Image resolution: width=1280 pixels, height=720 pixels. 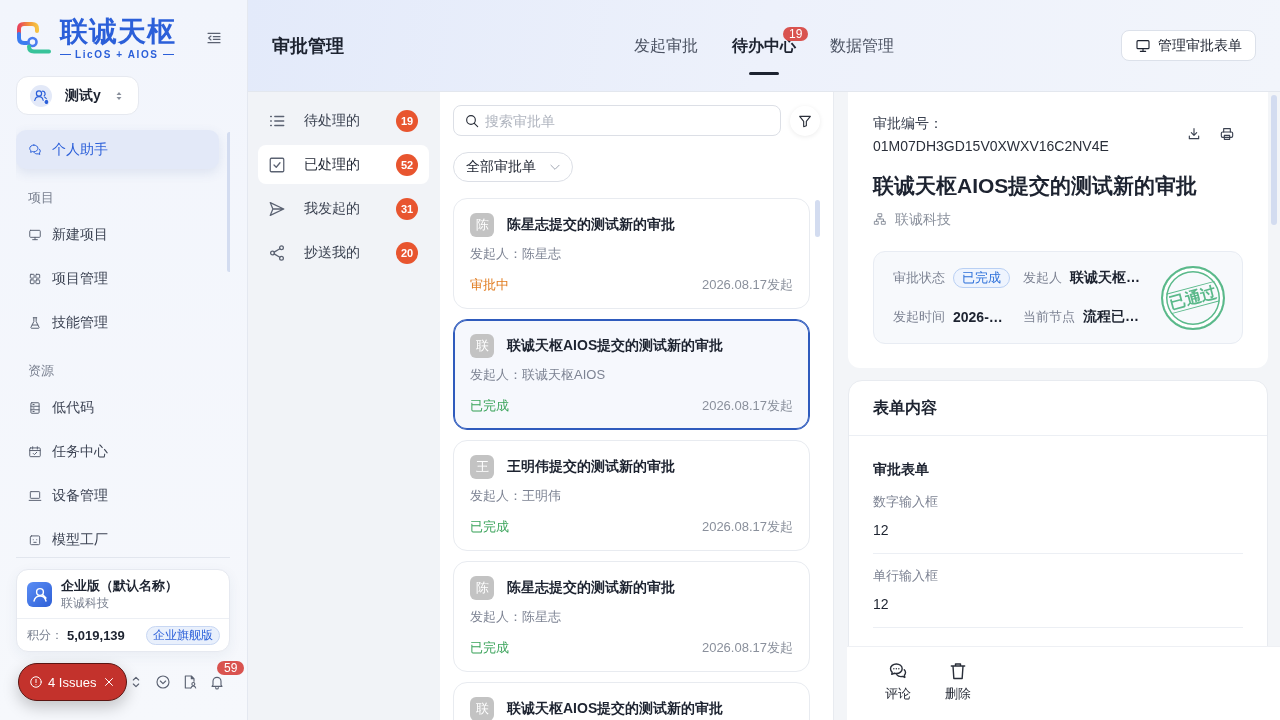 What do you see at coordinates (41, 371) in the screenshot?
I see `section-label: 资源` at bounding box center [41, 371].